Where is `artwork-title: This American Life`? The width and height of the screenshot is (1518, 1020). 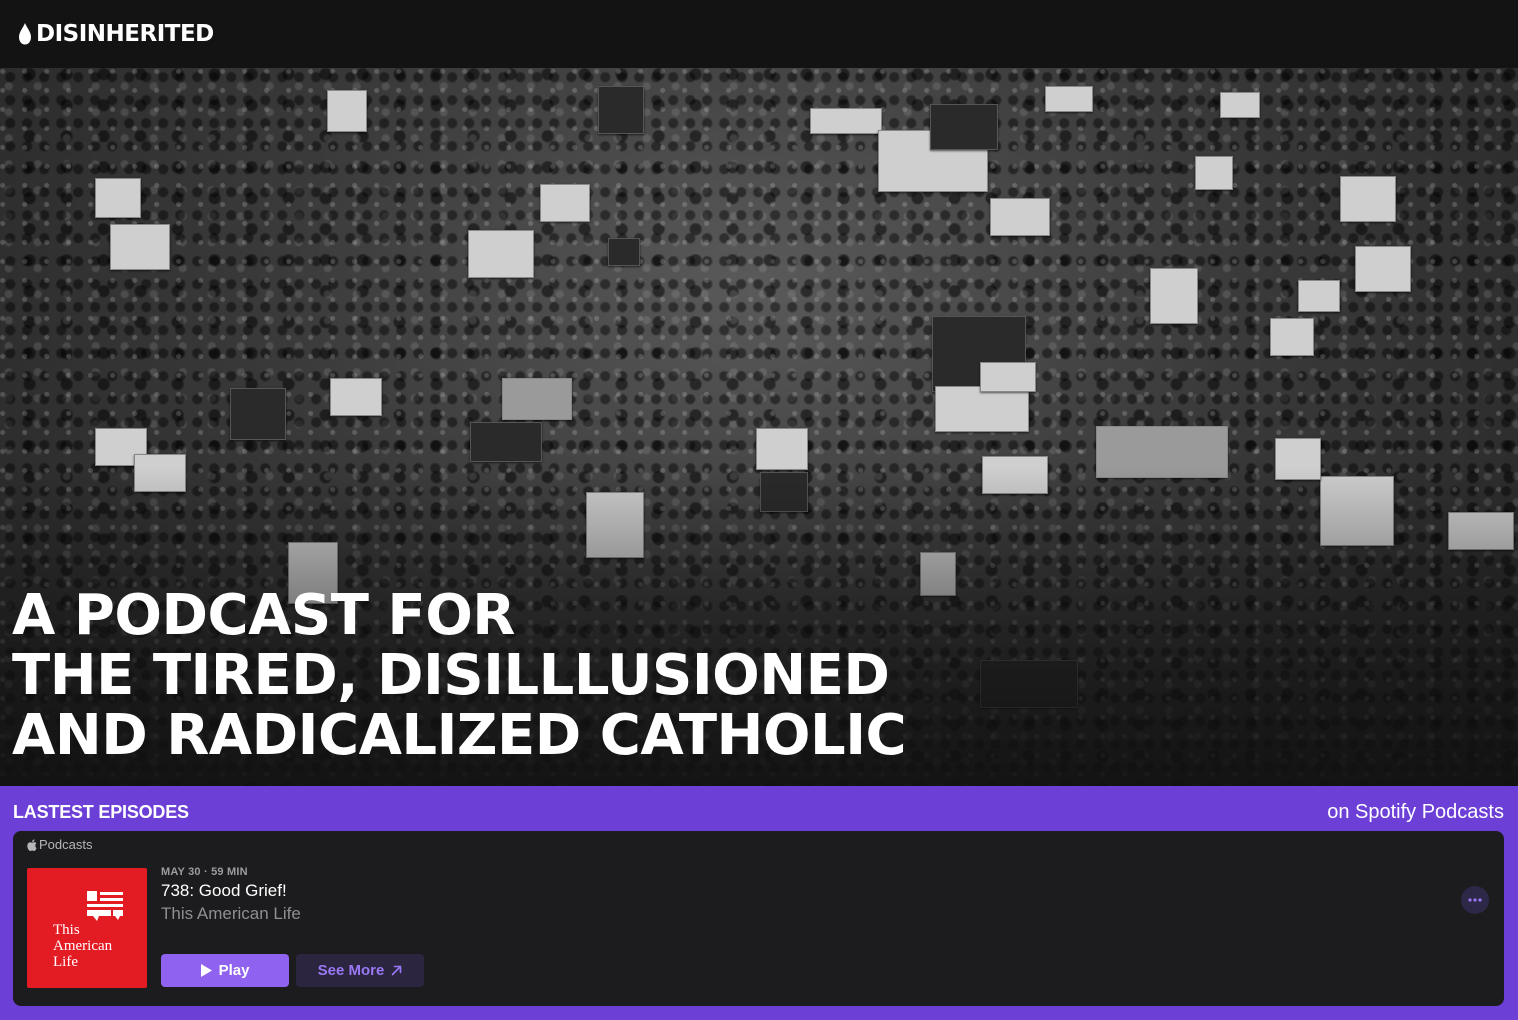 artwork-title: This American Life is located at coordinates (82, 946).